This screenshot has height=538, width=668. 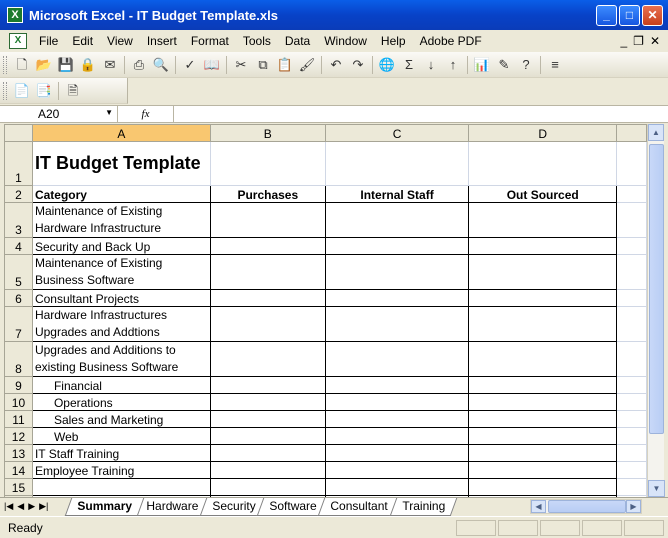 I want to click on doc-minimize-button: _, so click(x=623, y=41).